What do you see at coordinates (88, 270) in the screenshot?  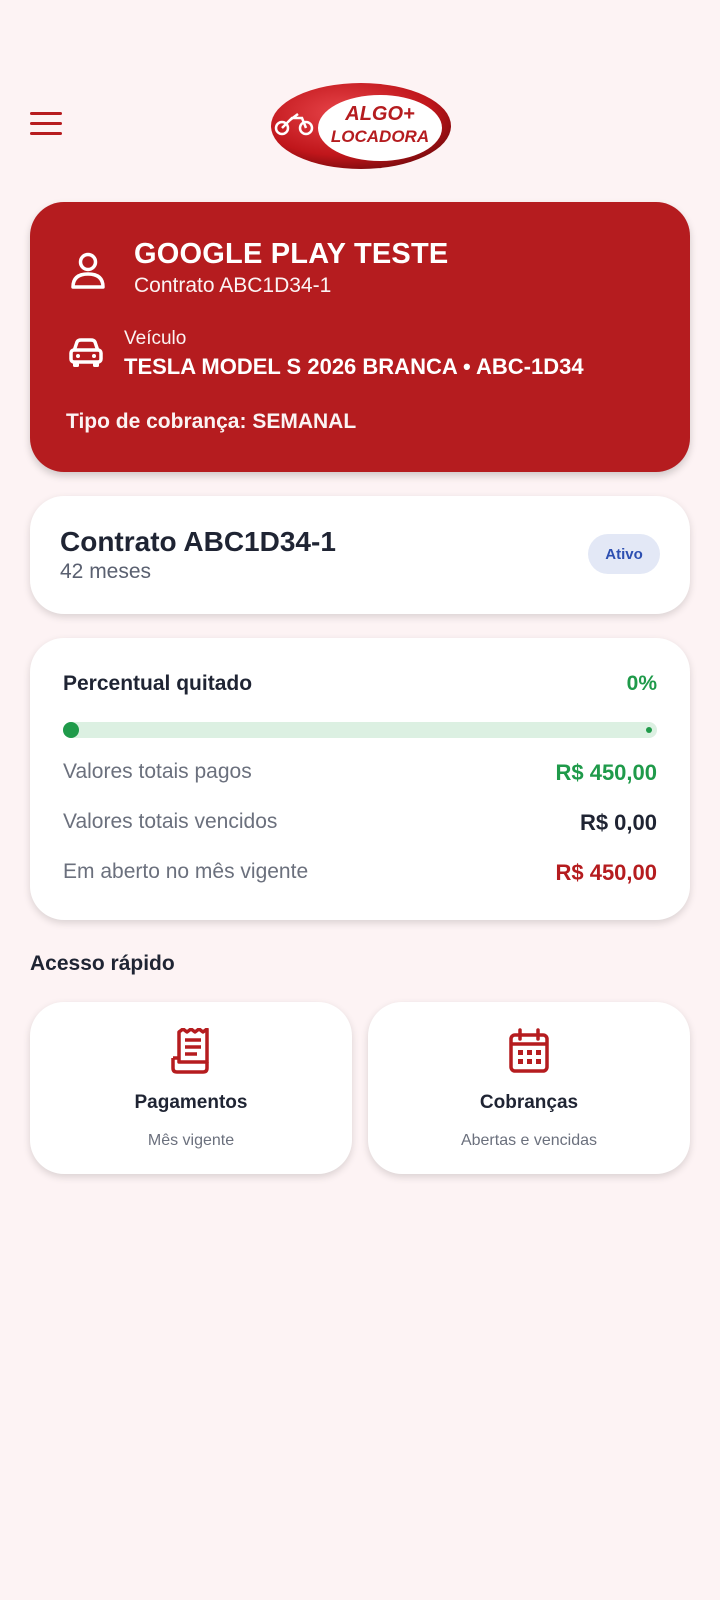 I see `user-icon` at bounding box center [88, 270].